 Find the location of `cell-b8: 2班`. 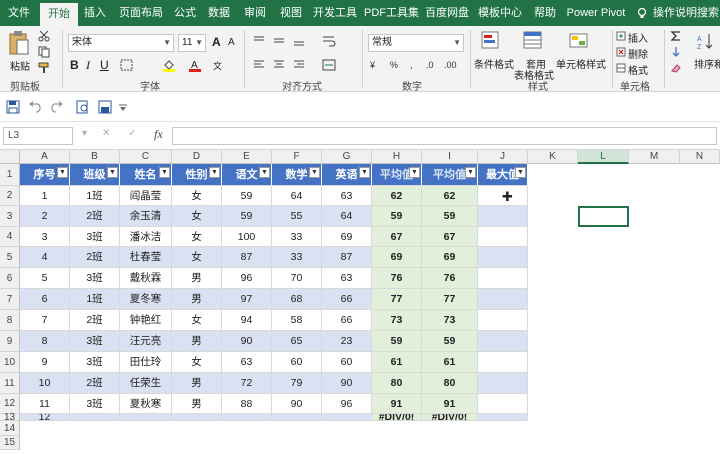

cell-b8: 2班 is located at coordinates (95, 320).